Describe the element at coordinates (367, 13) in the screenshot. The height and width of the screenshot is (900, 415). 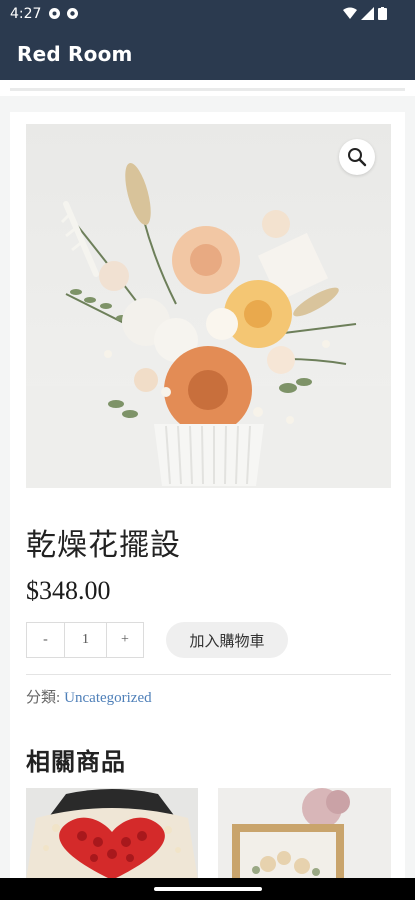
I see `cell-signal-icon` at that location.